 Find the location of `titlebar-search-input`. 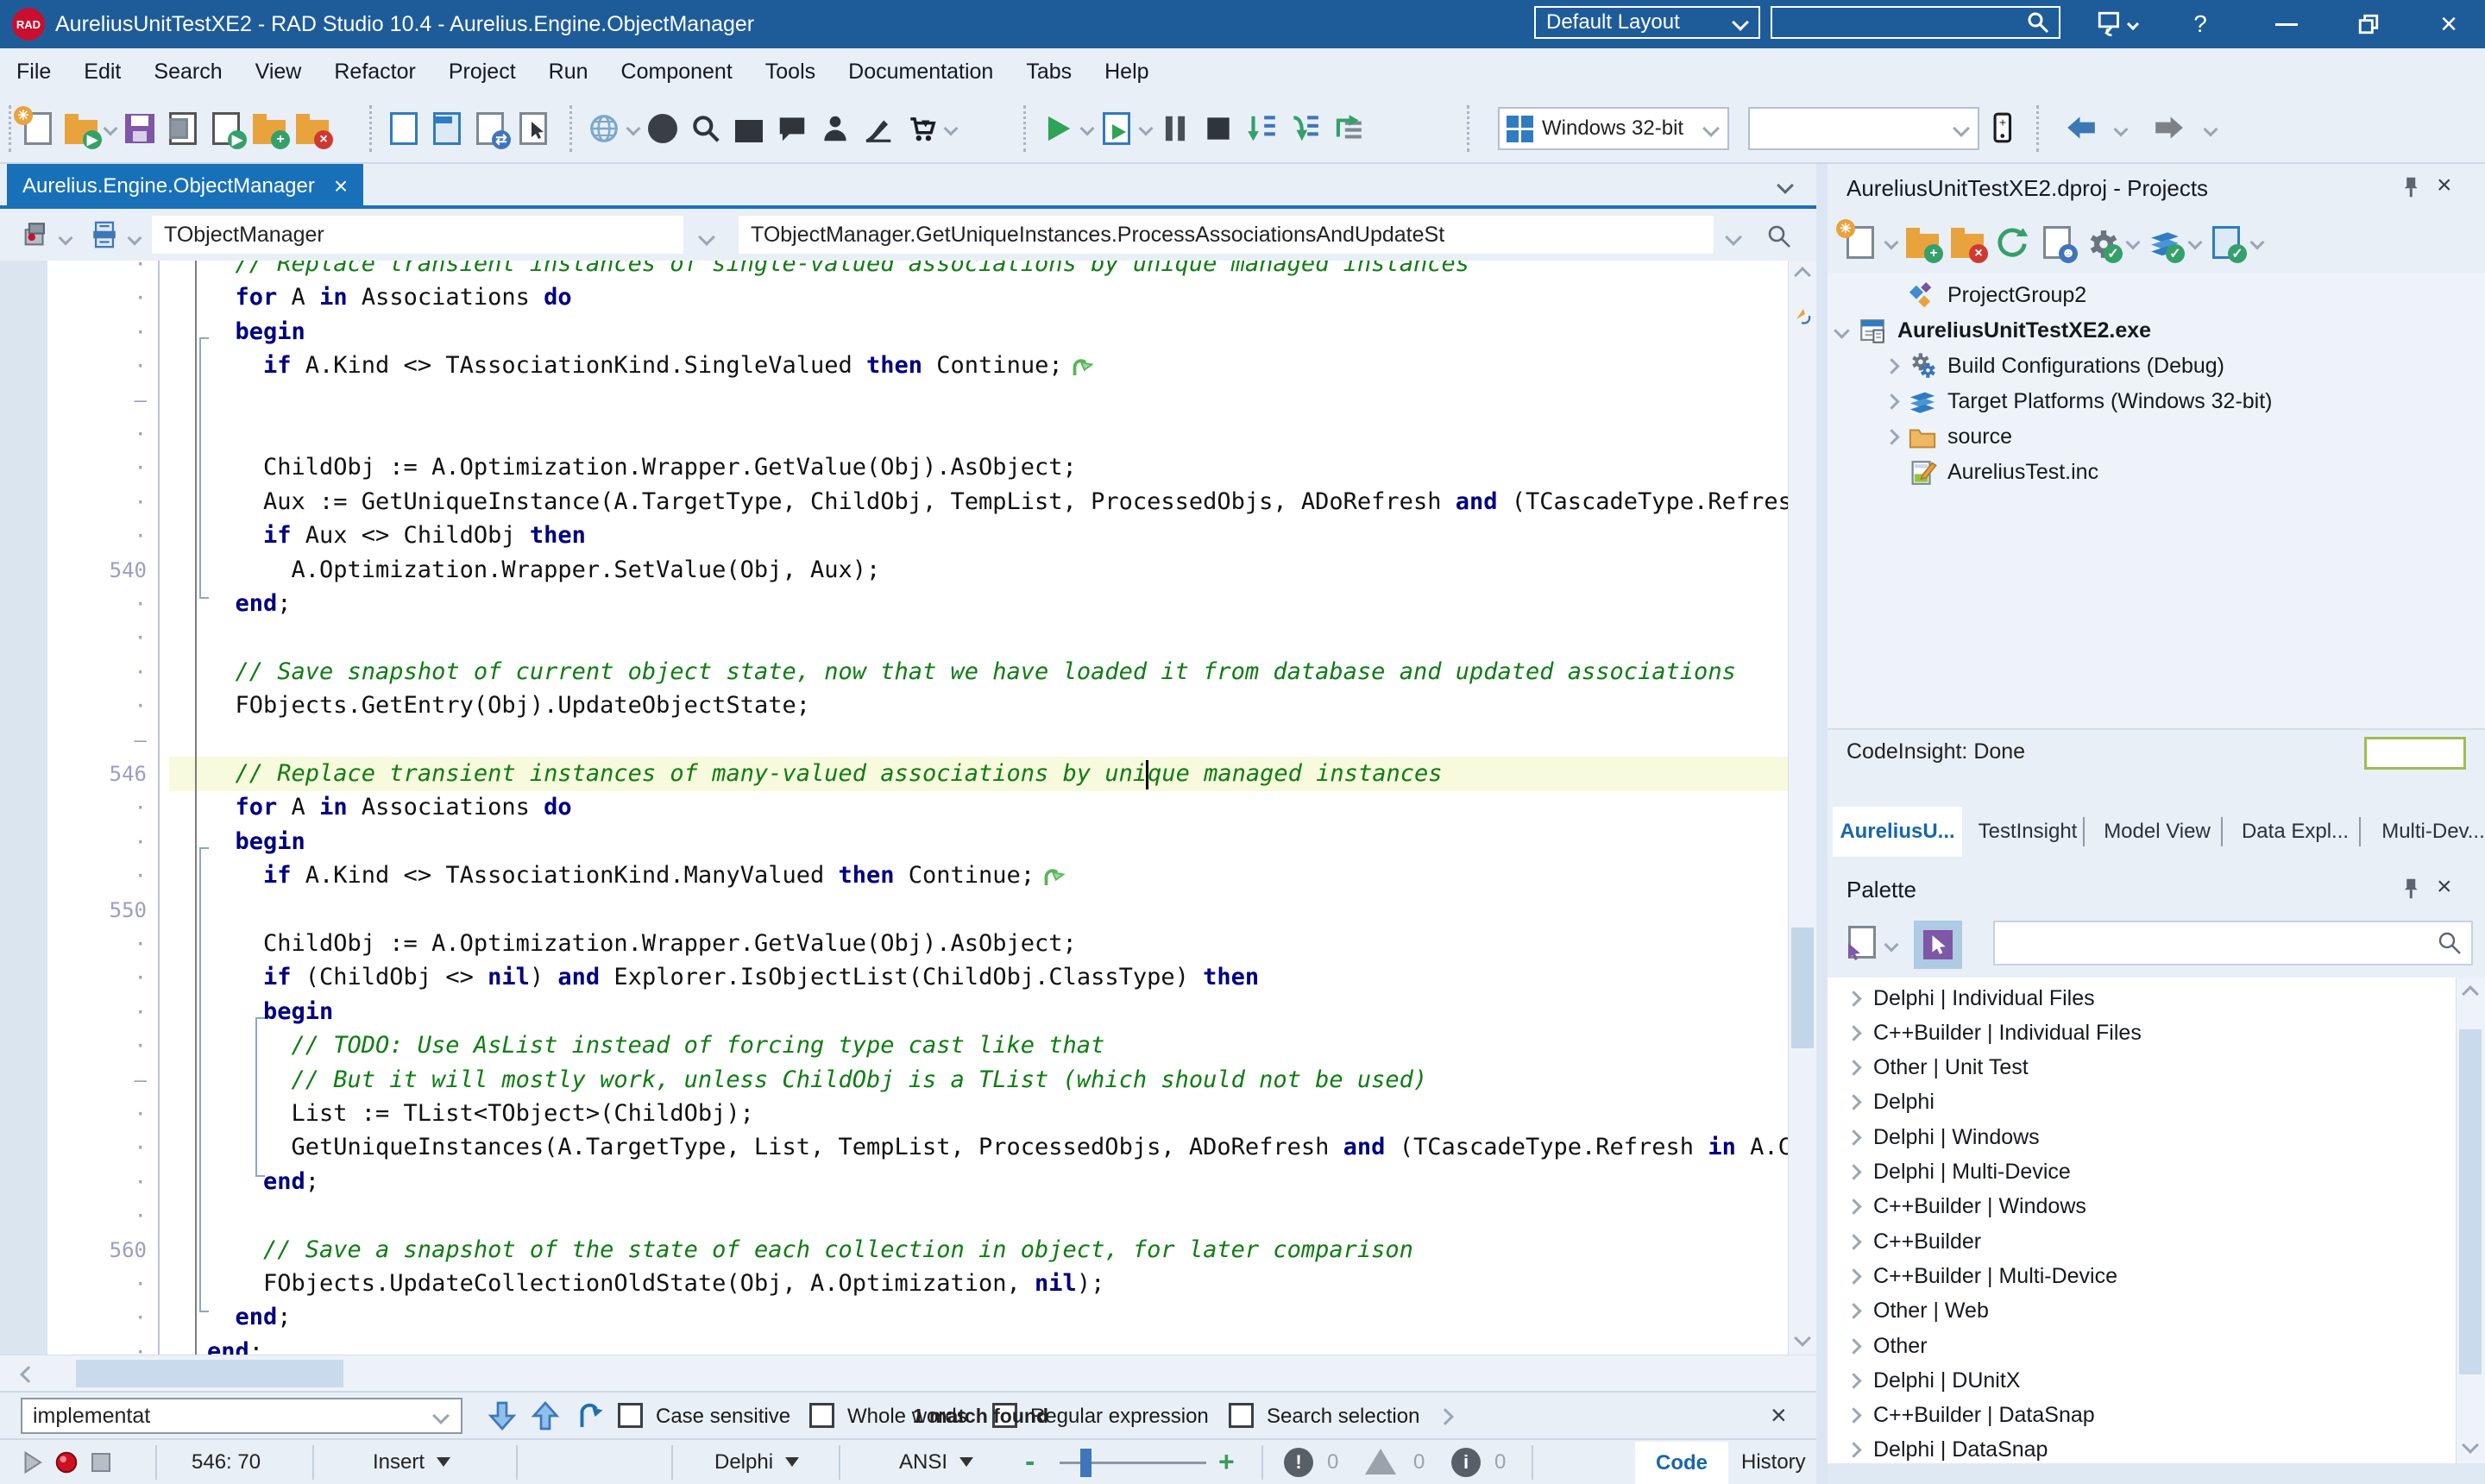

titlebar-search-input is located at coordinates (1915, 22).